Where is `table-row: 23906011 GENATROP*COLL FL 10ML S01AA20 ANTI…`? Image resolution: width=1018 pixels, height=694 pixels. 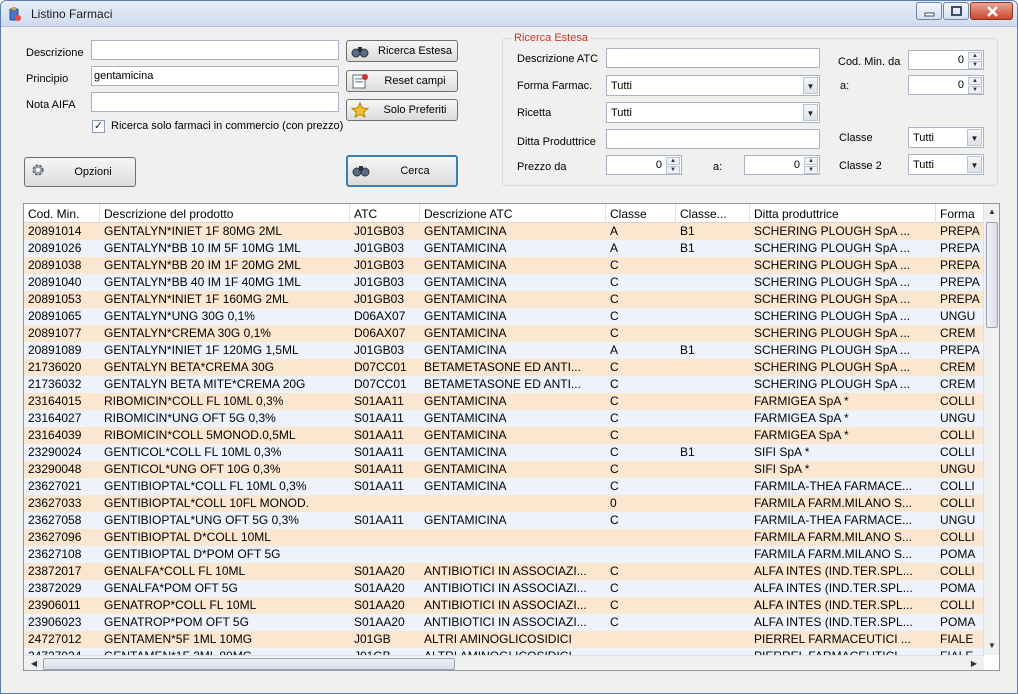 table-row: 23906011 GENATROP*COLL FL 10ML S01AA20 ANTI… is located at coordinates (504, 605).